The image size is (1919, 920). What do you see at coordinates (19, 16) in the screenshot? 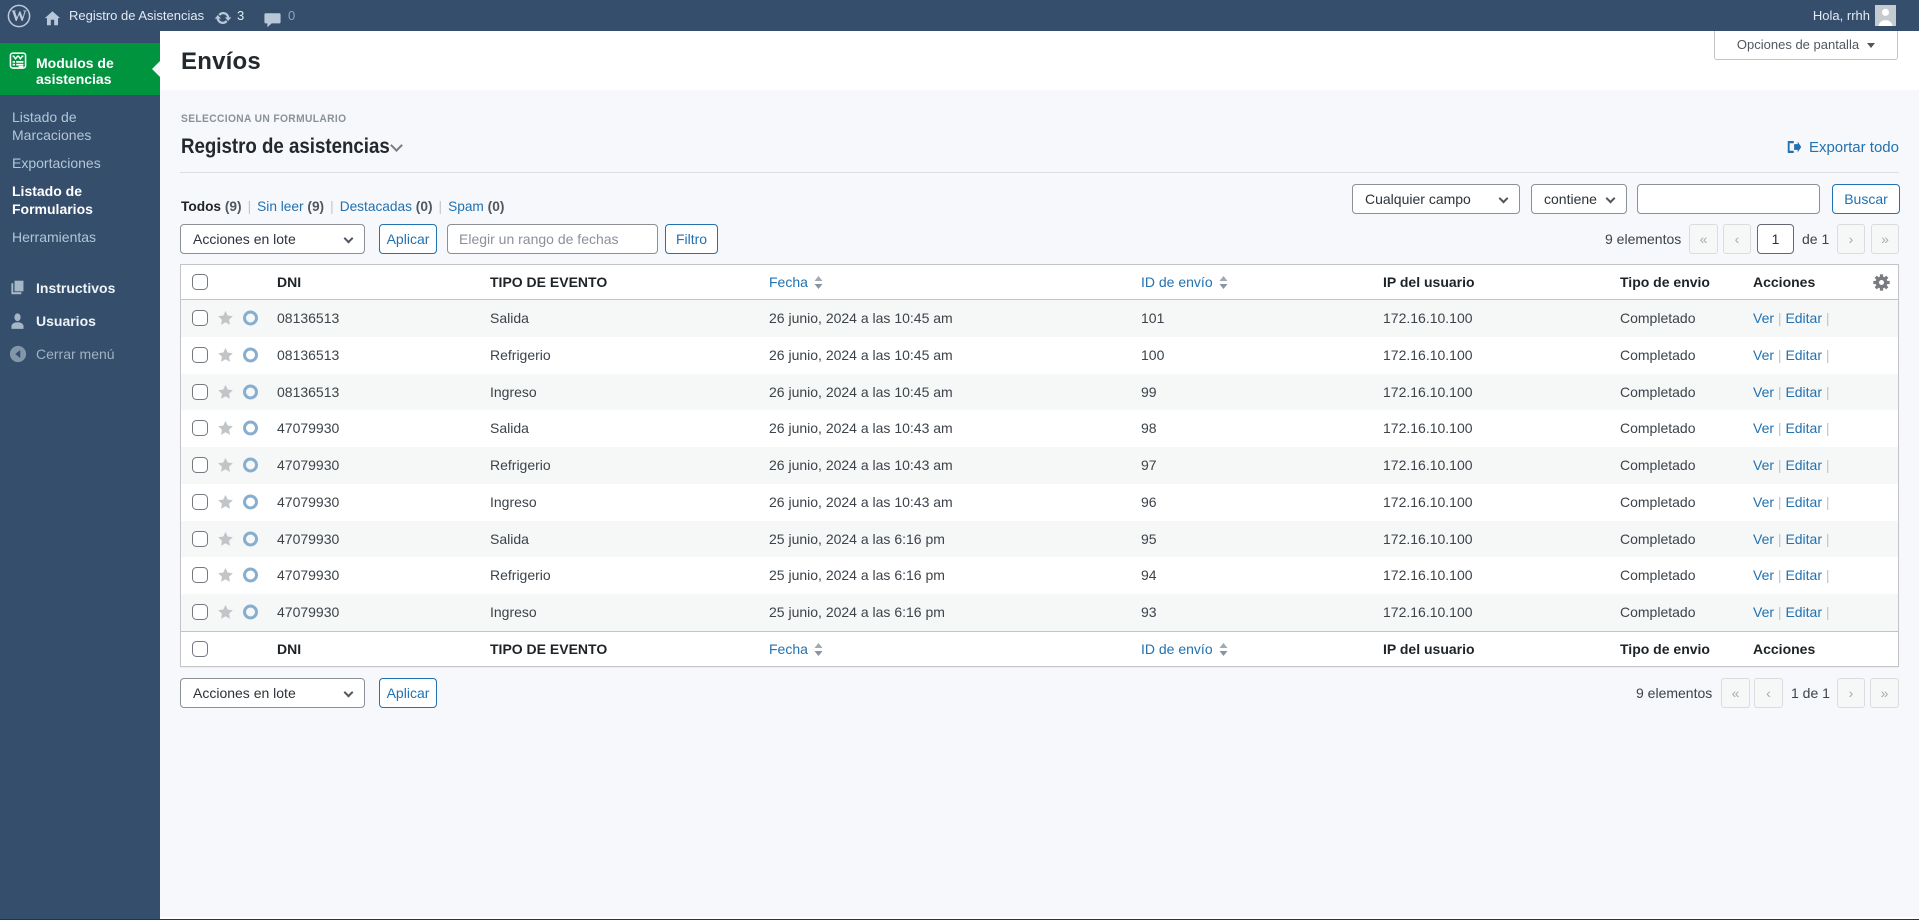
I see `svg-text: W` at bounding box center [19, 16].